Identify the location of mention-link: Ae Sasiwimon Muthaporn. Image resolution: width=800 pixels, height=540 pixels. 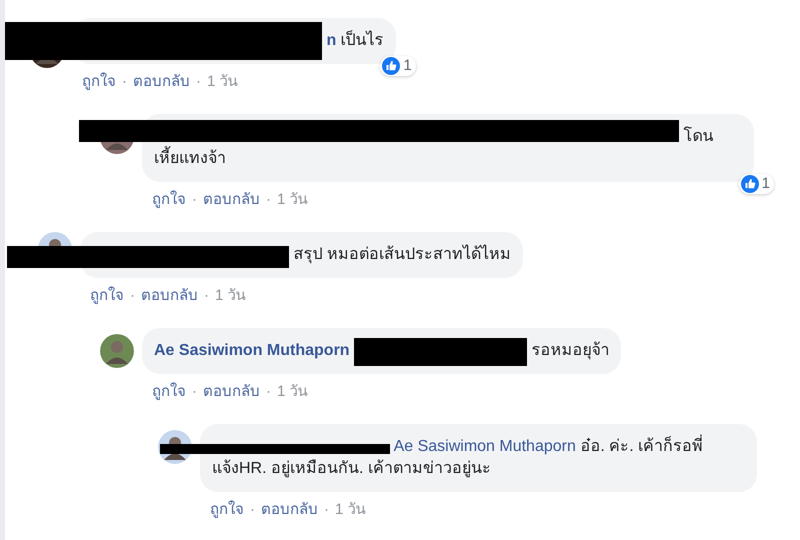
(485, 446).